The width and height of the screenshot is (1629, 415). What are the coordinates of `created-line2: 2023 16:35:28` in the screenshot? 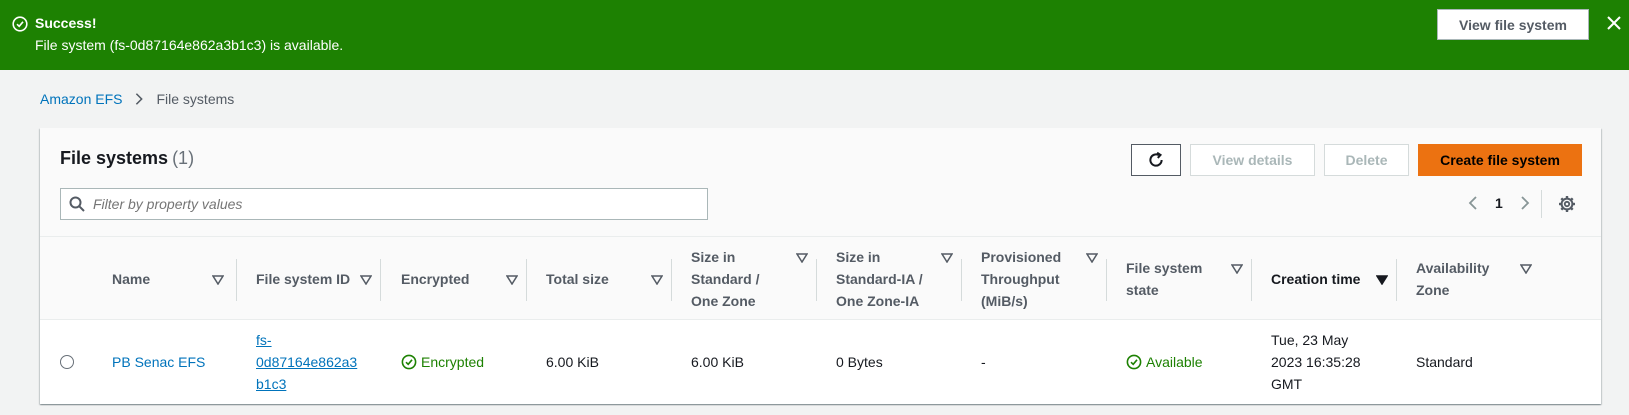 It's located at (1316, 362).